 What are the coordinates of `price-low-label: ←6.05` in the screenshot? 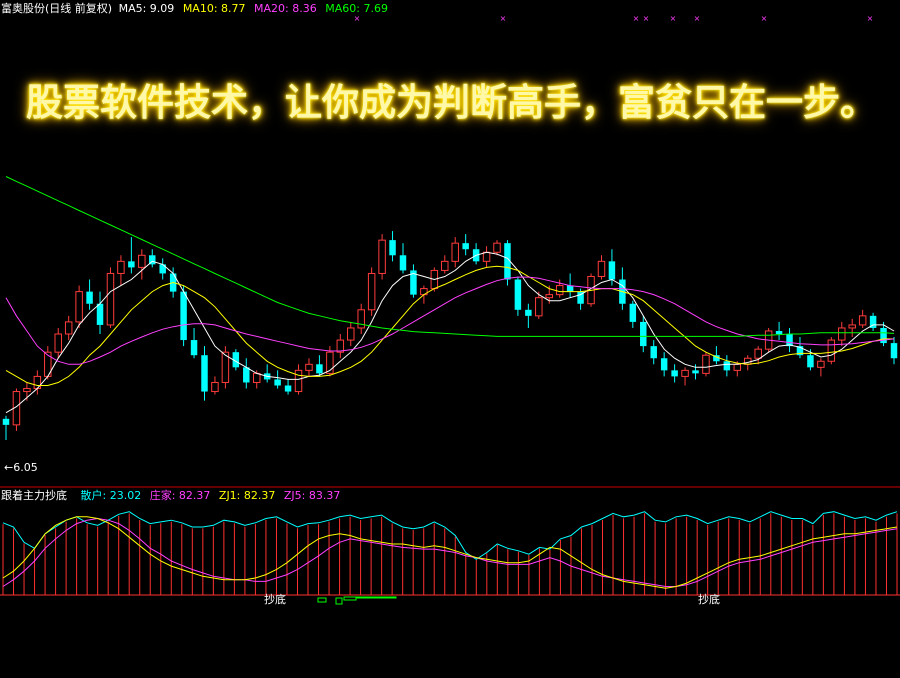 It's located at (21, 467).